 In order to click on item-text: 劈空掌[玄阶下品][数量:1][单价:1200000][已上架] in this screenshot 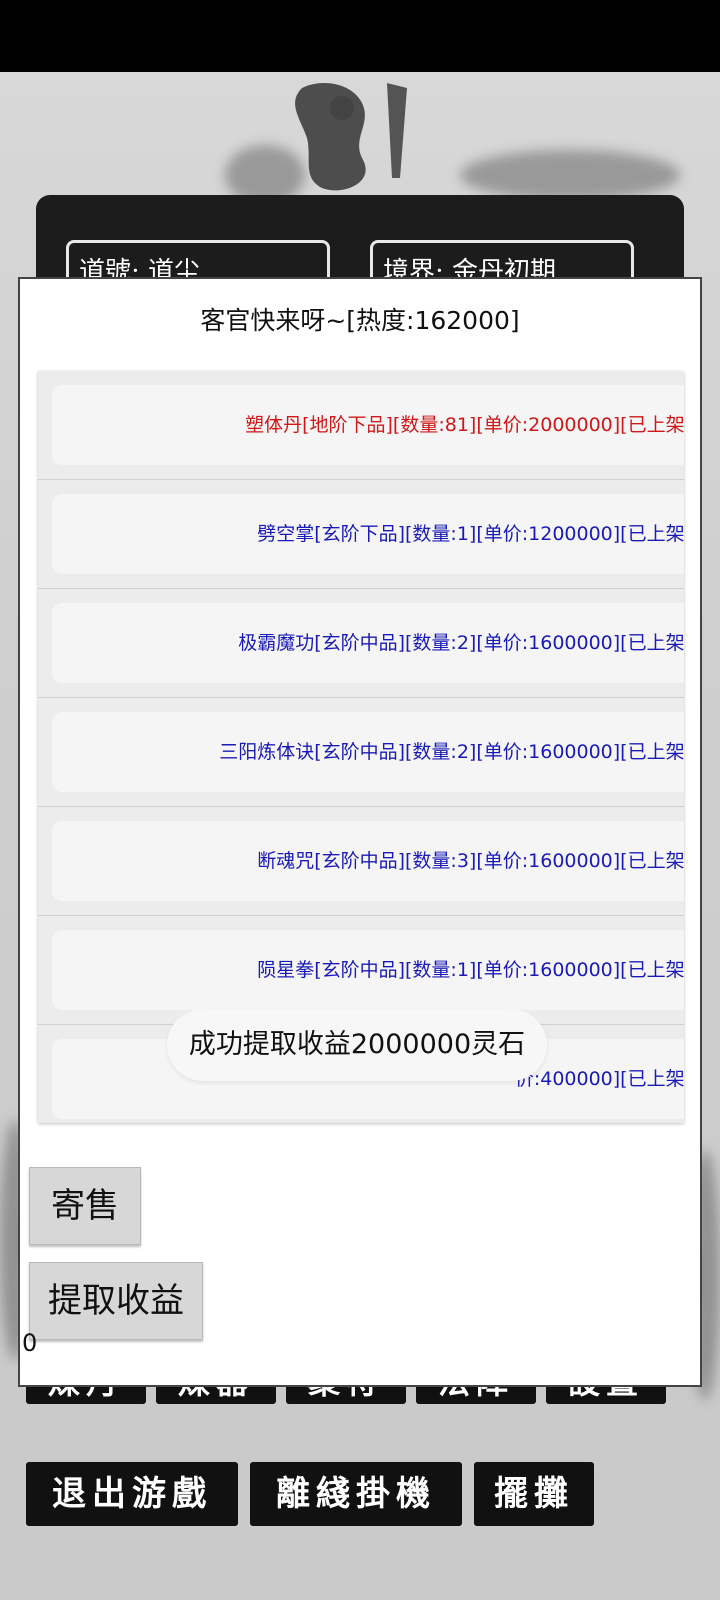, I will do `click(368, 534)`.